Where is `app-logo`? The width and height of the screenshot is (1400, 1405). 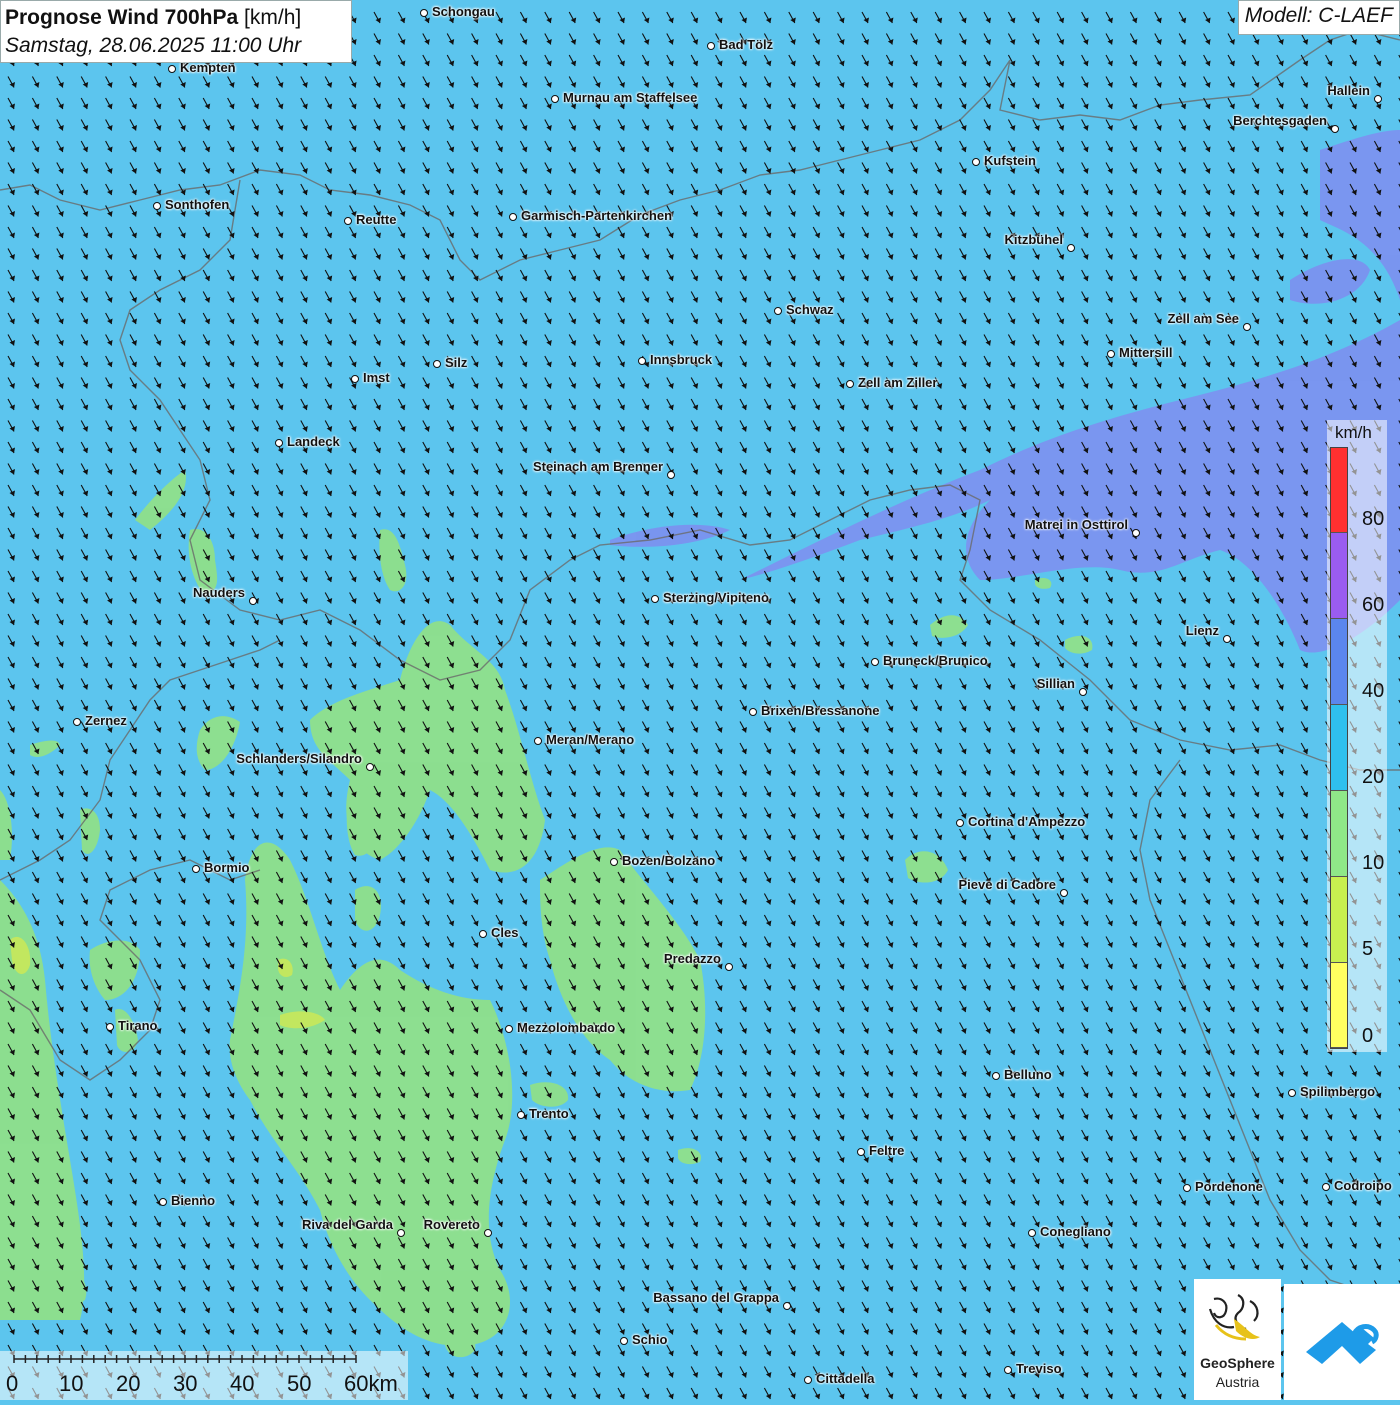 app-logo is located at coordinates (1342, 1342).